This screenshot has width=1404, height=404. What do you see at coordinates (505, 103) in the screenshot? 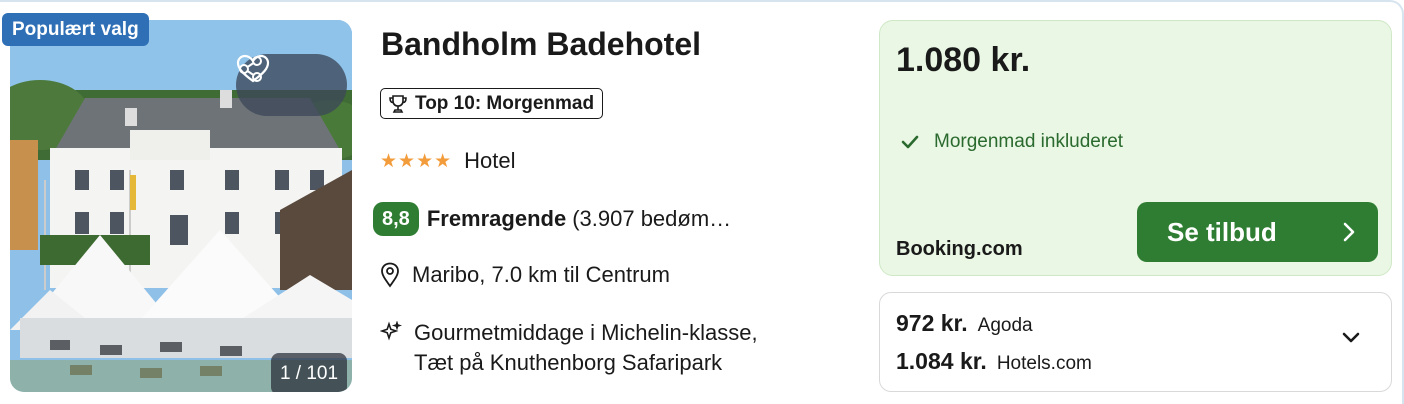
I see `award-label: Top 10: Morgenmad` at bounding box center [505, 103].